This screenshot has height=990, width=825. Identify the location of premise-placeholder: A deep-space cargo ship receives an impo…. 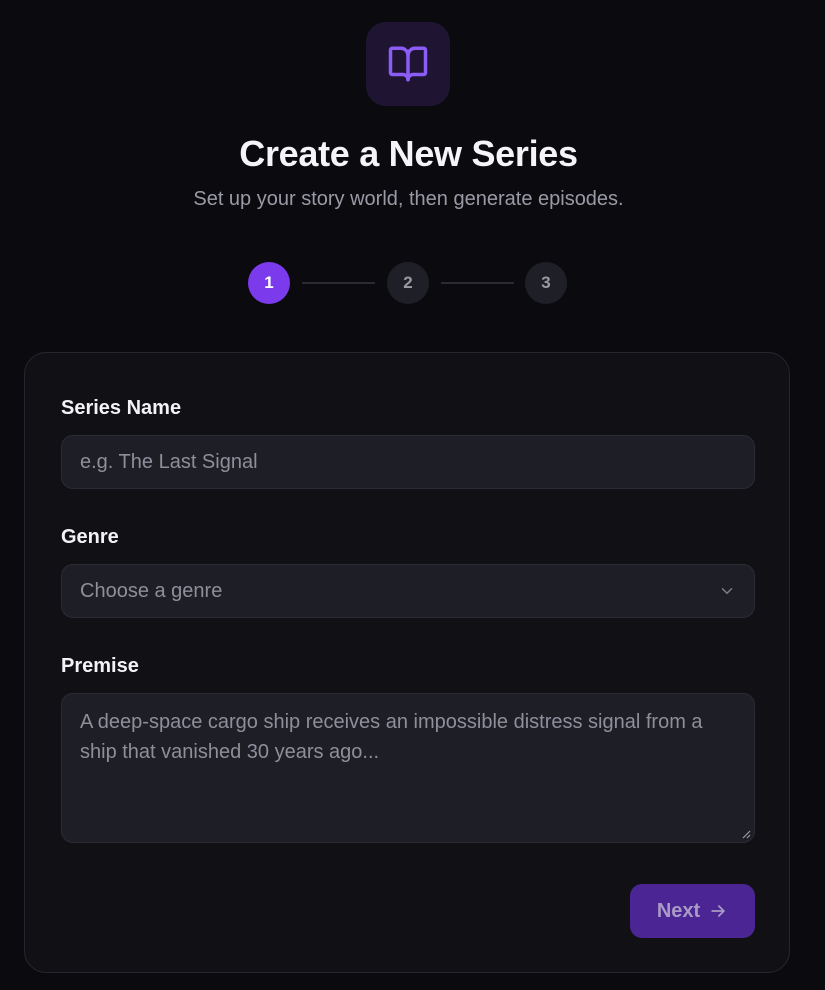
(391, 737).